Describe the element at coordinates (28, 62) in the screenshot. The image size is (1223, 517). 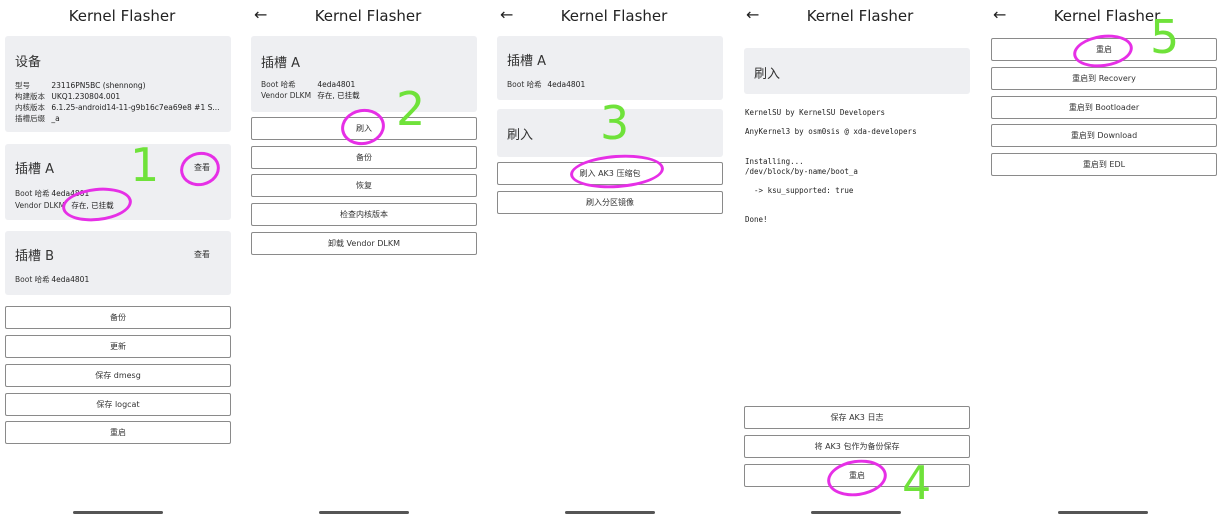
I see `device-card-title: 设备` at that location.